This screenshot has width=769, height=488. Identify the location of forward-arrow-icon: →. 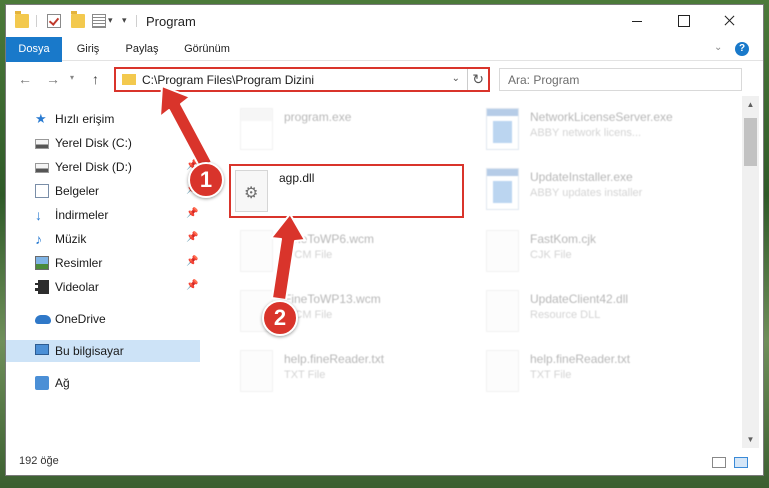
(53, 79).